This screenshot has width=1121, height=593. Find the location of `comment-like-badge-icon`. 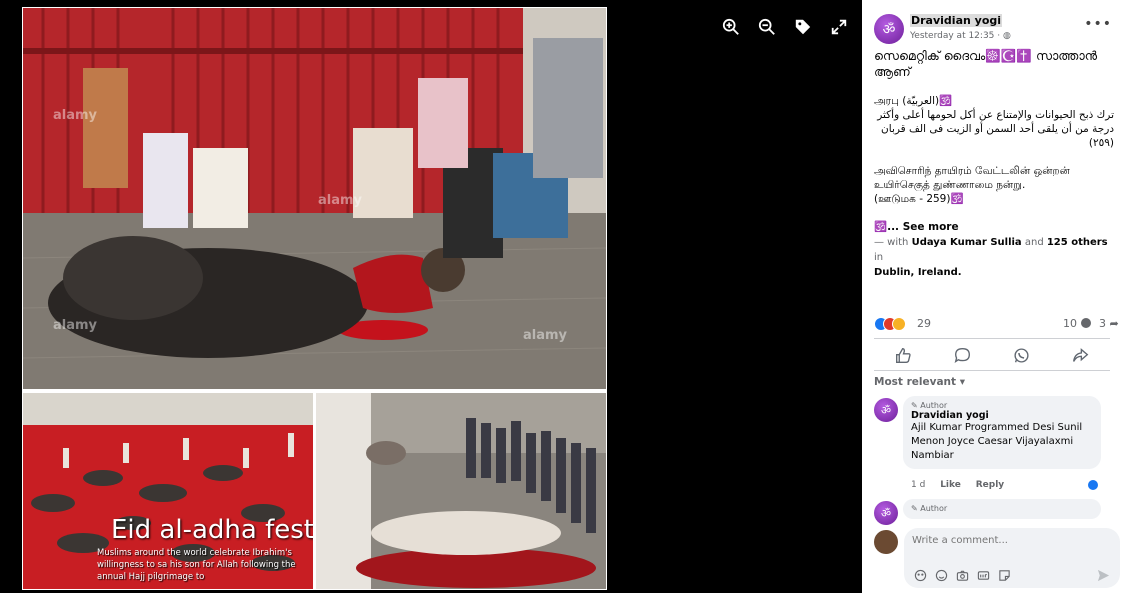

comment-like-badge-icon is located at coordinates (1093, 485).